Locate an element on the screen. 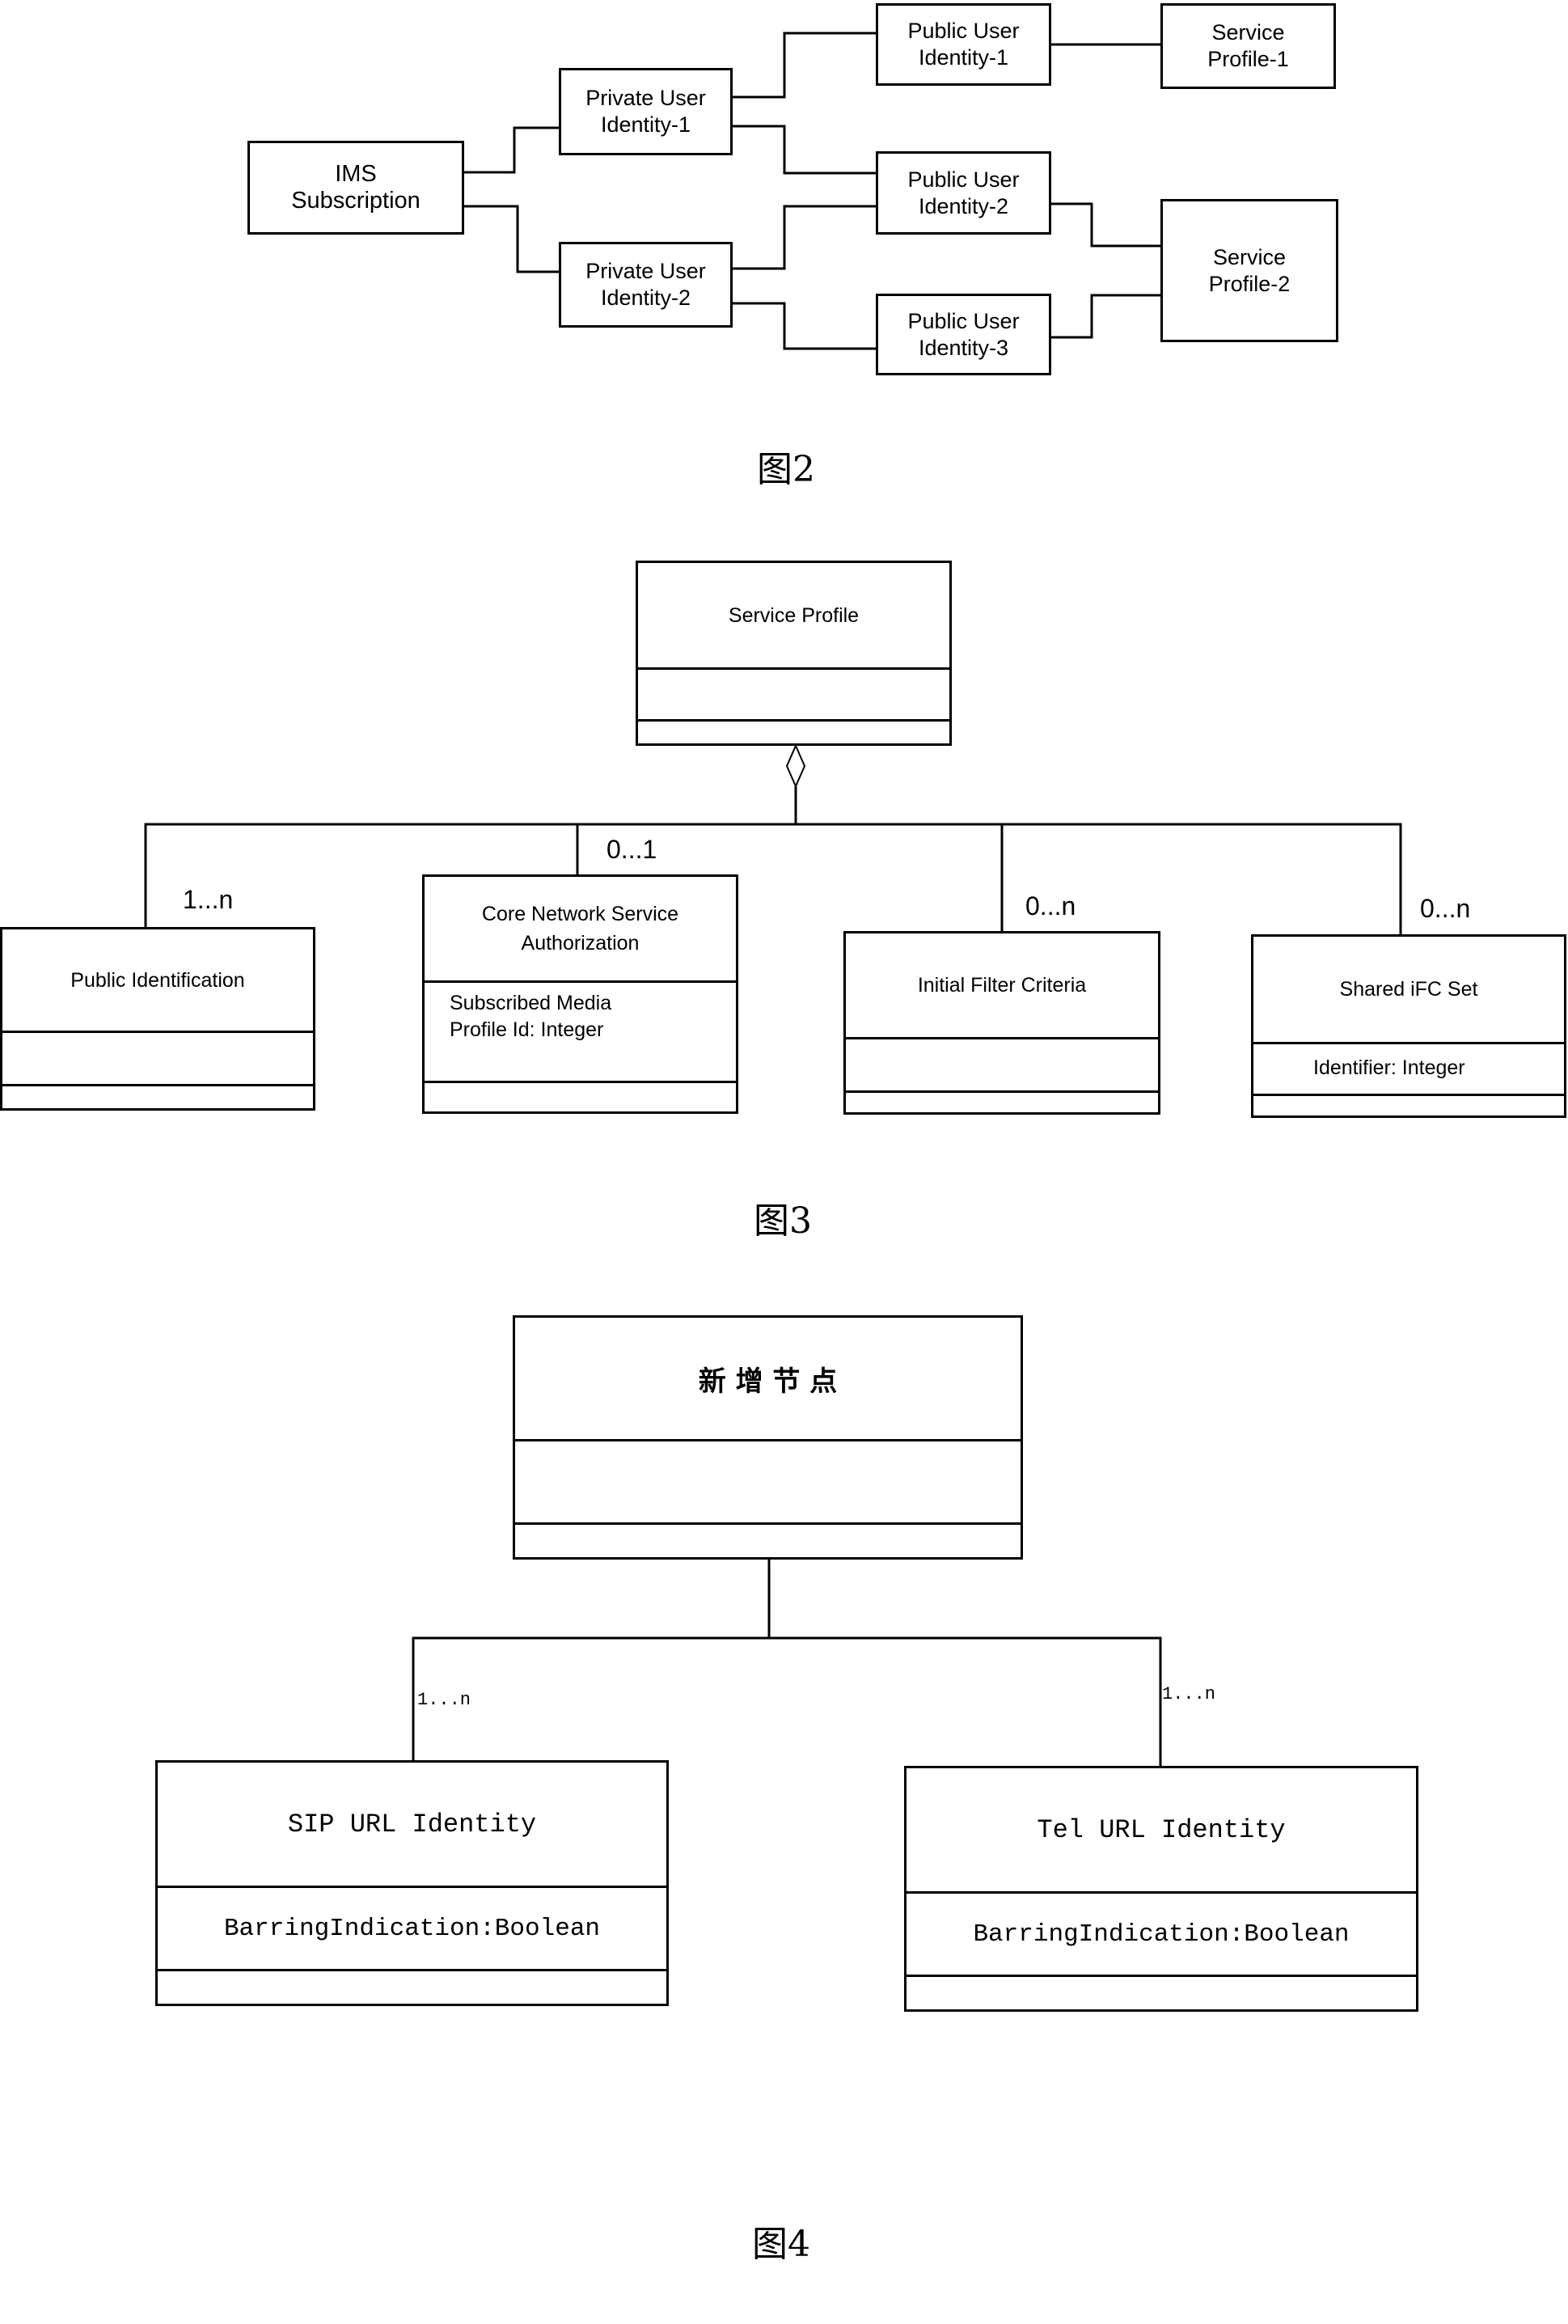 The image size is (1568, 2324). class-name: Core Network Service Authorization is located at coordinates (580, 928).